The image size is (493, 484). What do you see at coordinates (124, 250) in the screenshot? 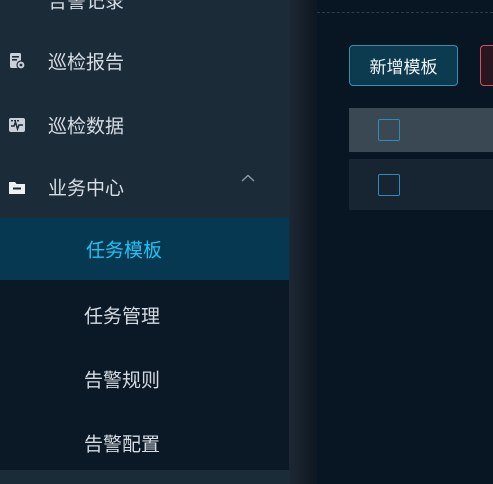
I see `submenu-item-label: 任务模板` at bounding box center [124, 250].